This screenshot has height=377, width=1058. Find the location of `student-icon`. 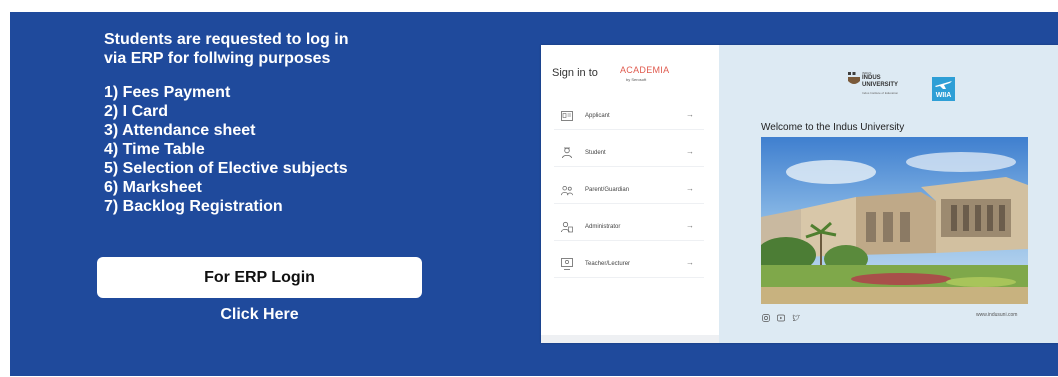

student-icon is located at coordinates (567, 153).